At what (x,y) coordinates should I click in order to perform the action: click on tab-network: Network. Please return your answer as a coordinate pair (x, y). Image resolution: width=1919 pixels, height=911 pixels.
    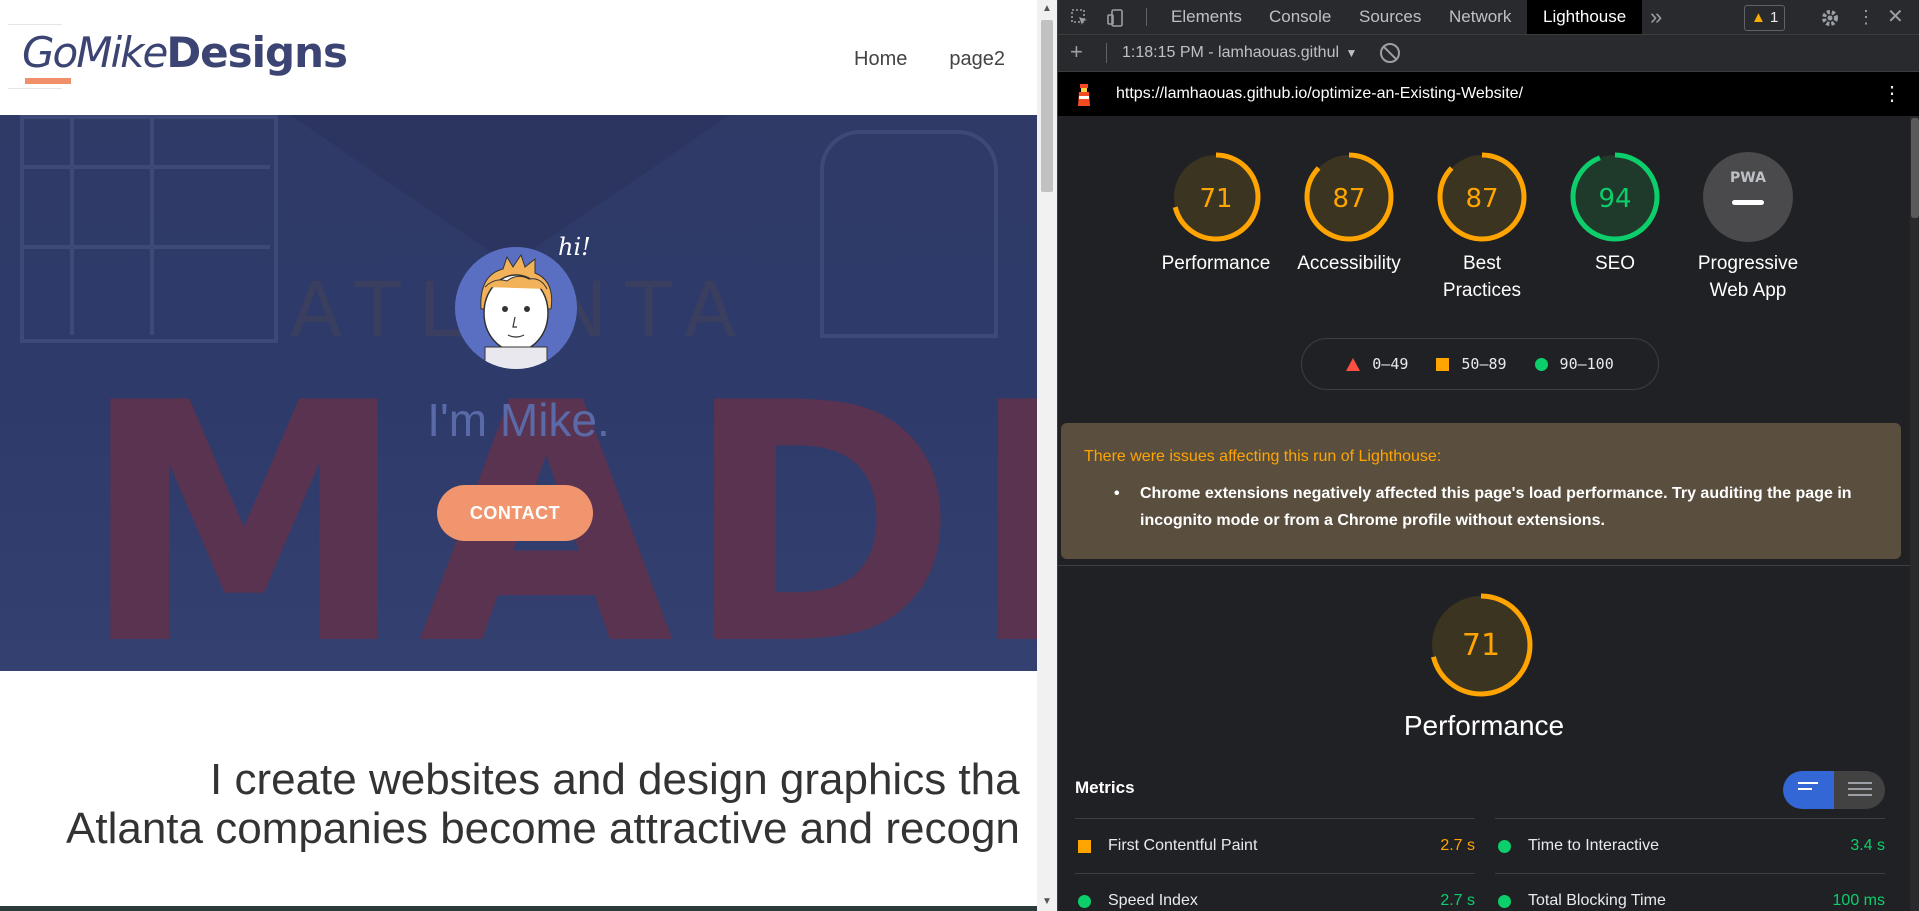
    Looking at the image, I should click on (1480, 17).